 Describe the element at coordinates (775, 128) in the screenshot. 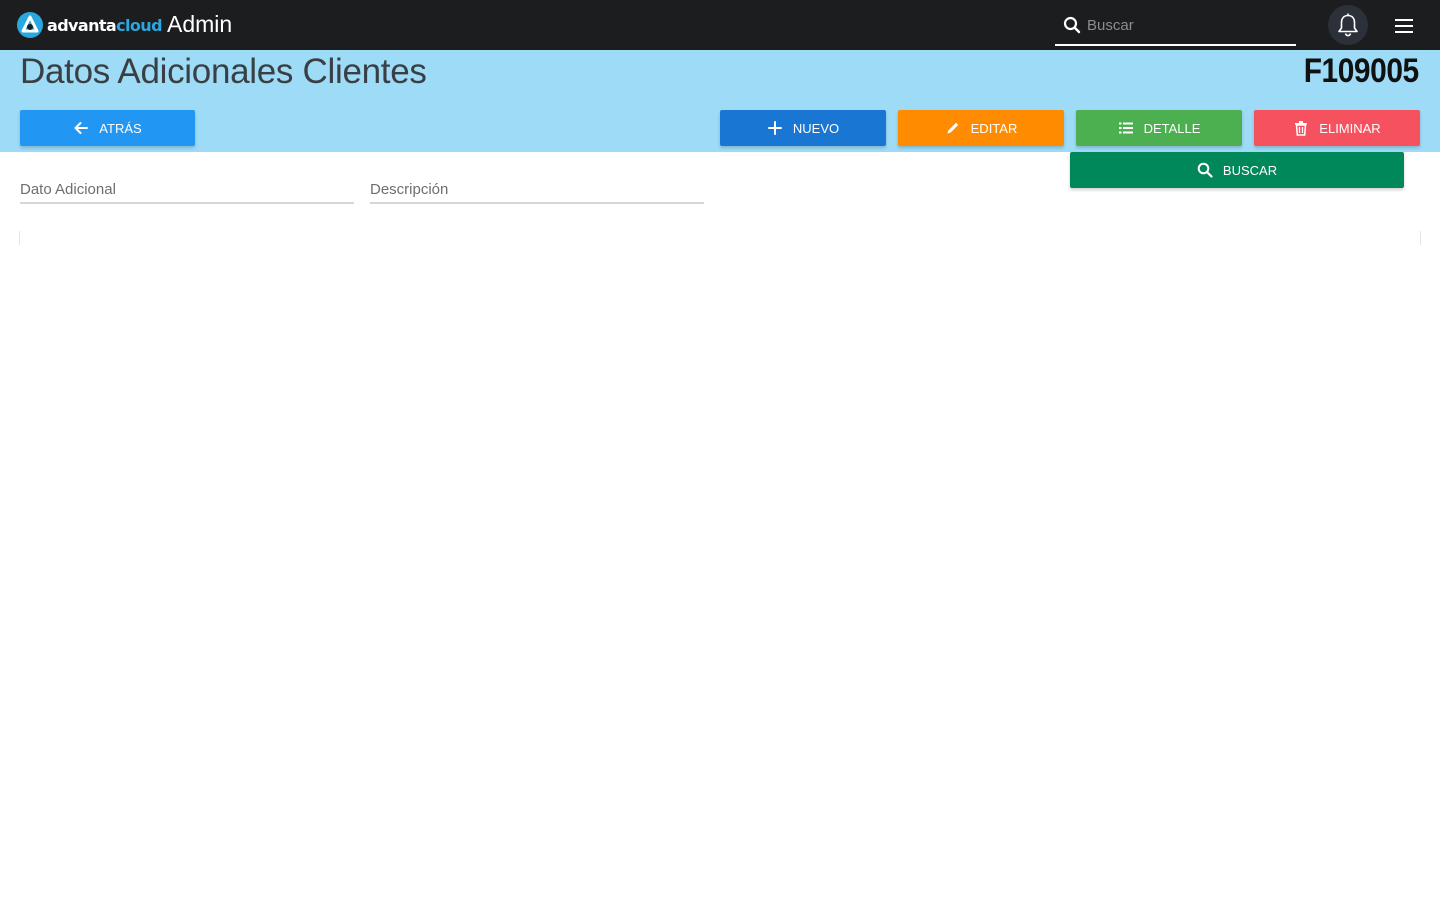

I see `plus-icon` at that location.